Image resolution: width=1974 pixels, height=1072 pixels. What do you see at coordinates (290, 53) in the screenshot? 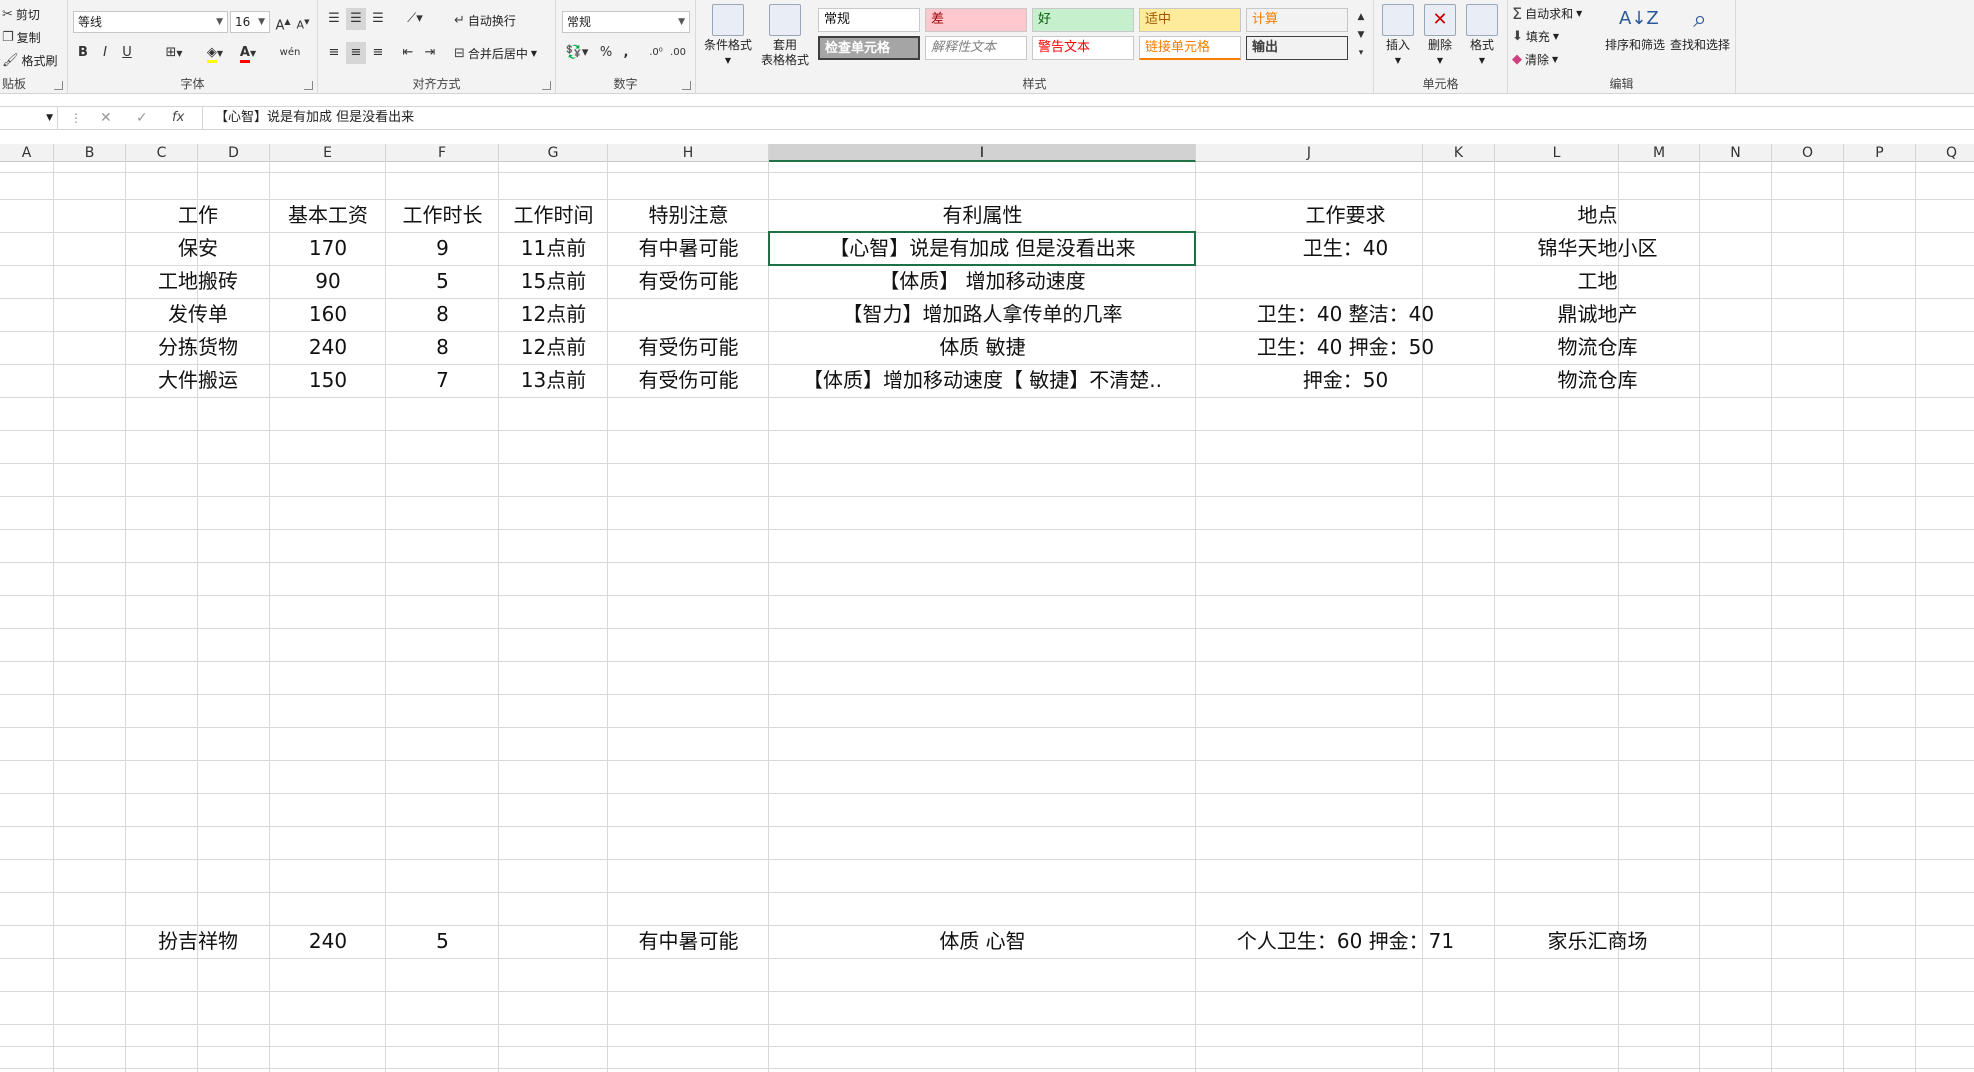
I see `phonetic-button: wén` at bounding box center [290, 53].